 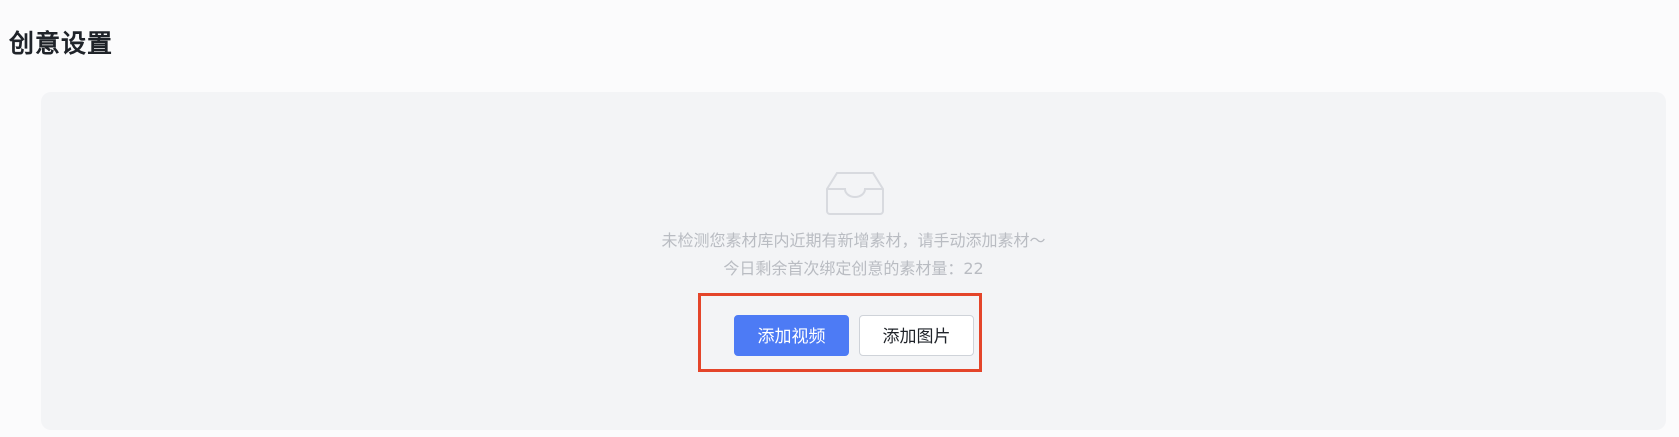 I want to click on add-video-button: 添加视频, so click(x=791, y=335).